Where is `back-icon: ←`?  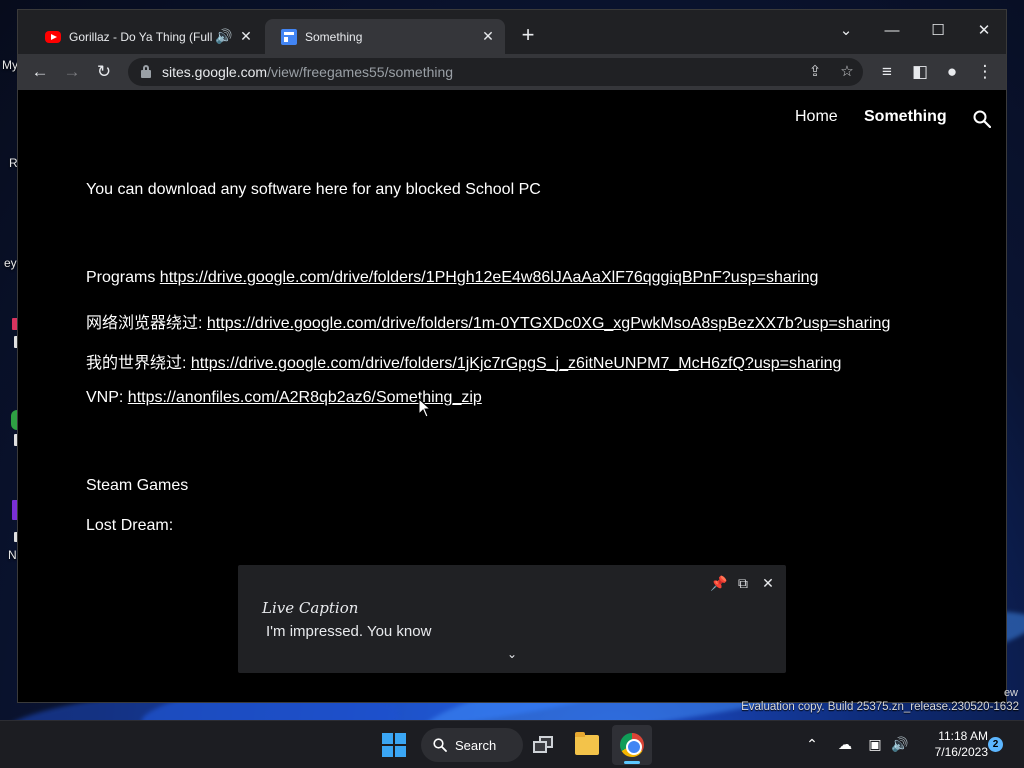 back-icon: ← is located at coordinates (40, 72).